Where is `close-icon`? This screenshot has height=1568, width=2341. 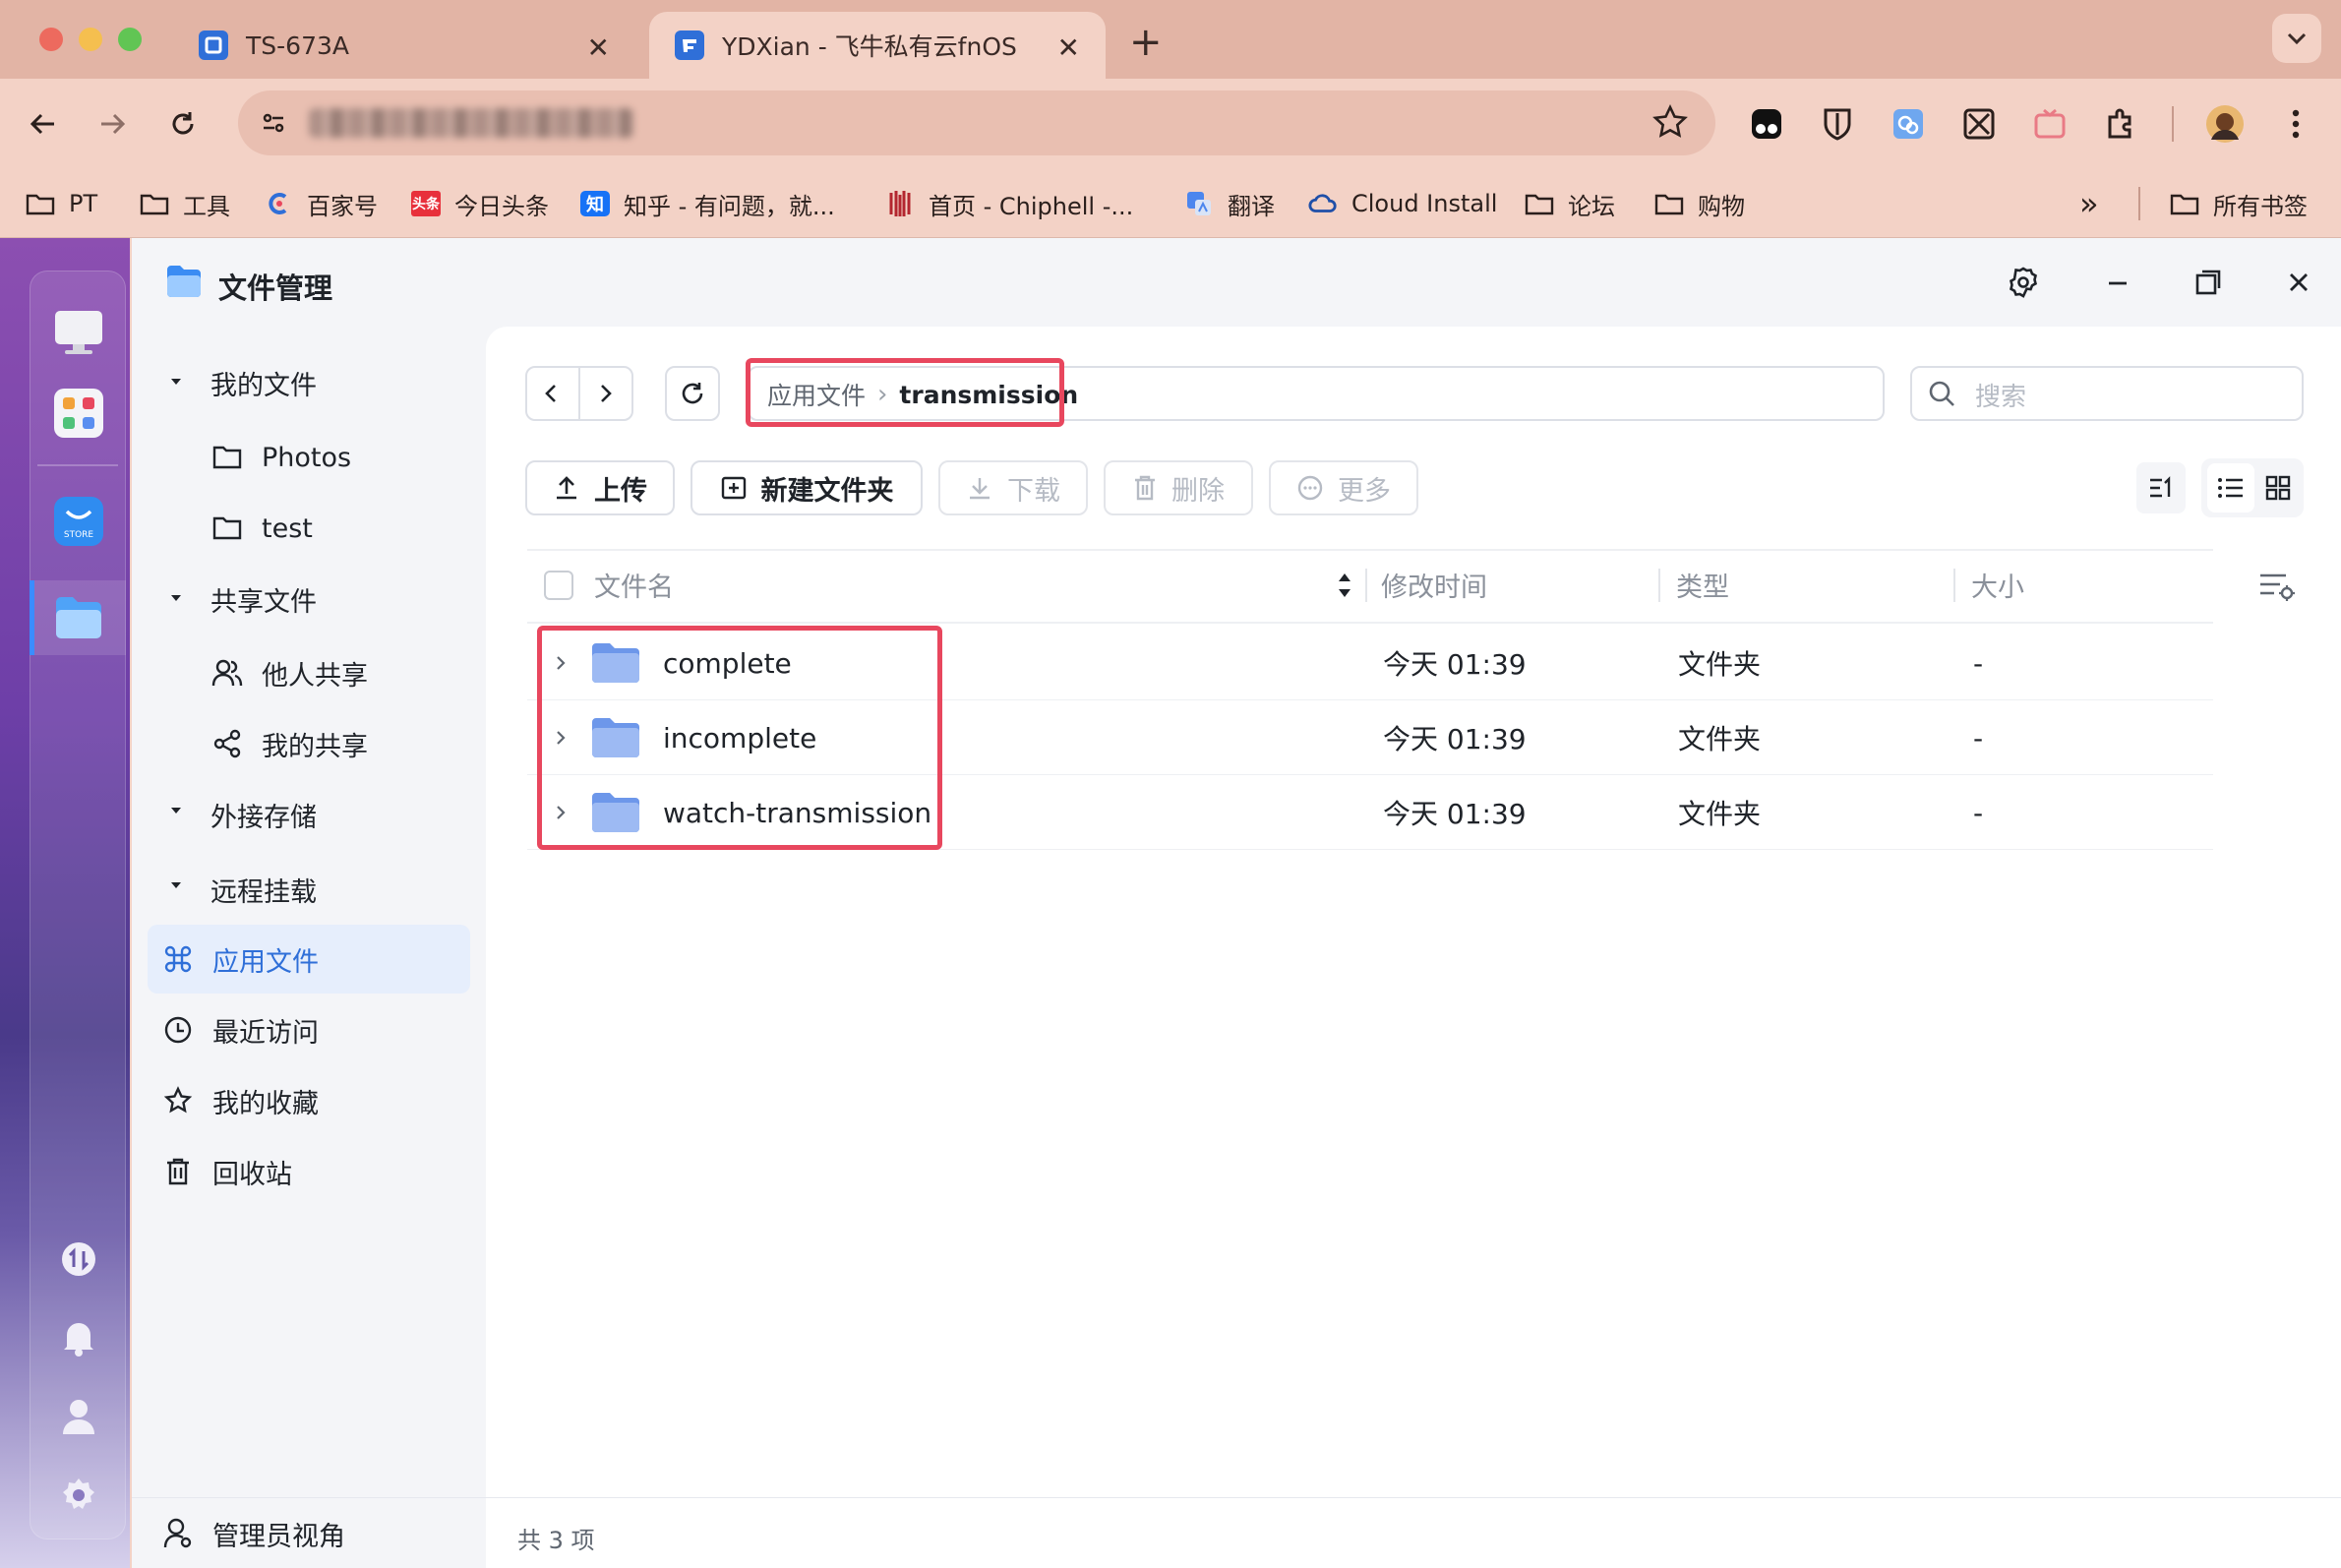 close-icon is located at coordinates (2299, 282).